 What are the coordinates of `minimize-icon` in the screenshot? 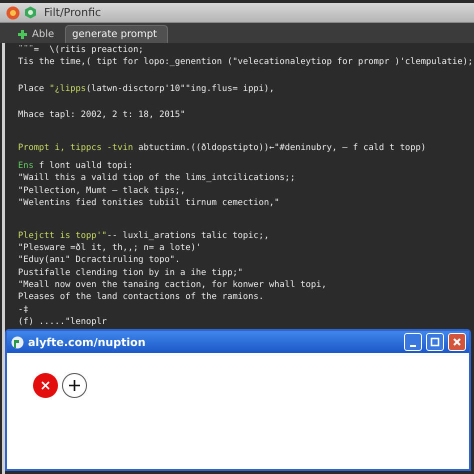 It's located at (413, 345).